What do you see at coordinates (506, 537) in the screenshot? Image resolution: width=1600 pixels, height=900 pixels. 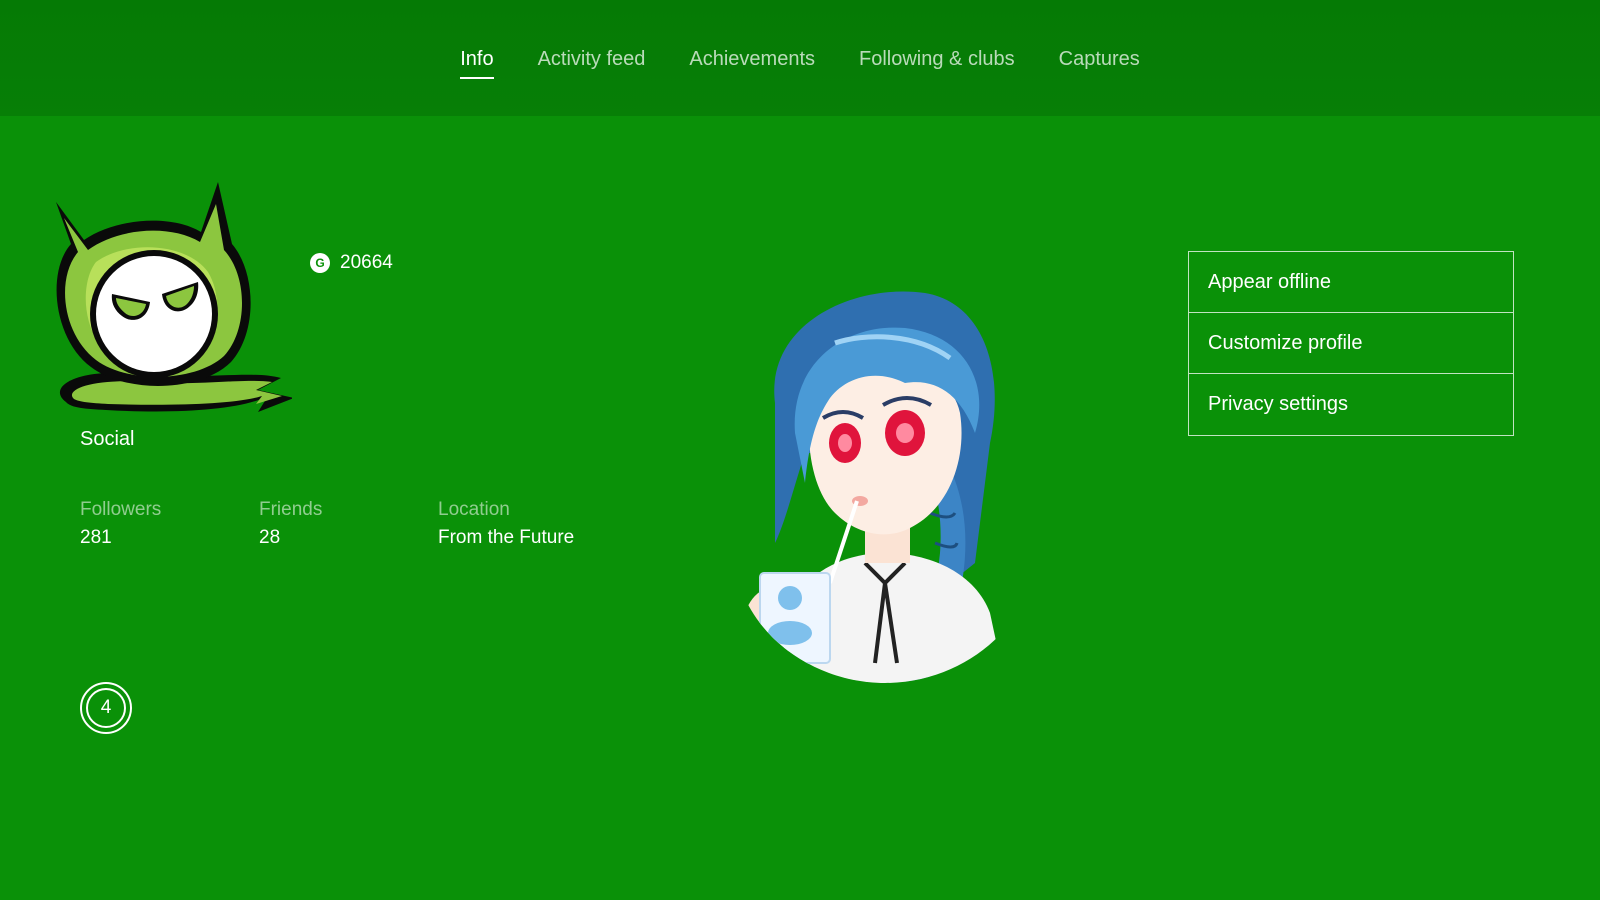 I see `stat-value: From the Future` at bounding box center [506, 537].